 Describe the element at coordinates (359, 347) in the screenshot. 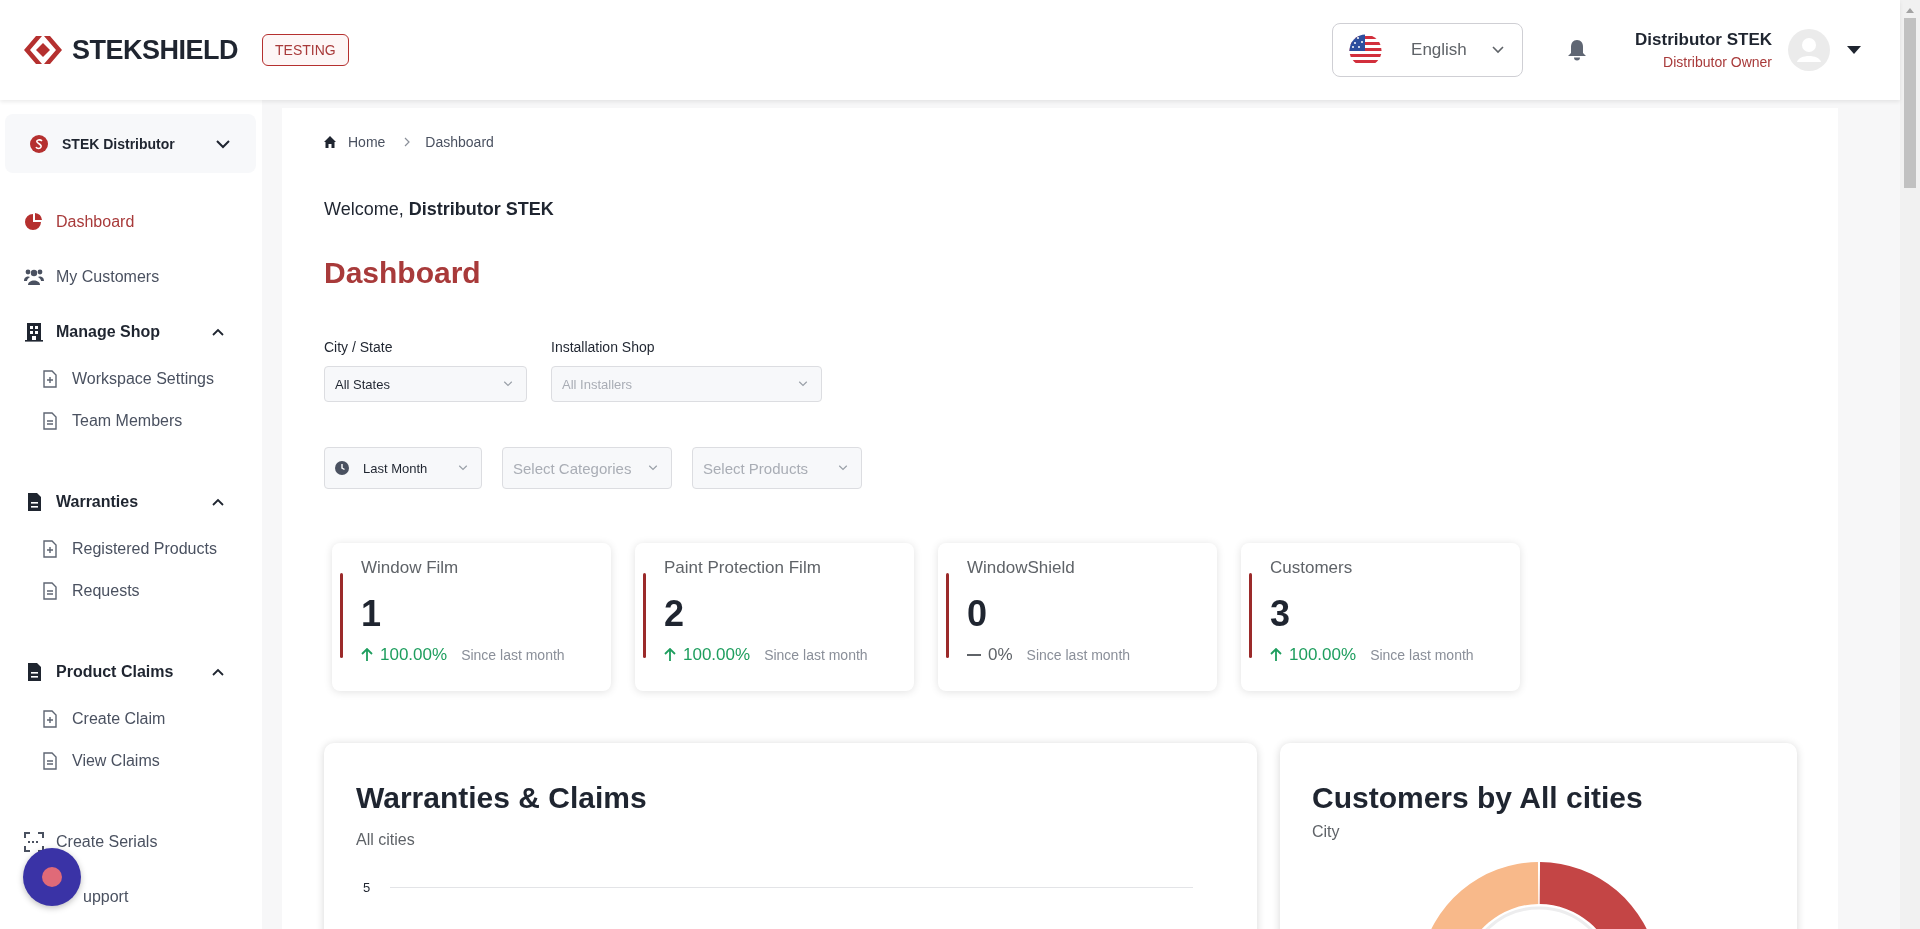

I see `filter-label: City / State` at that location.